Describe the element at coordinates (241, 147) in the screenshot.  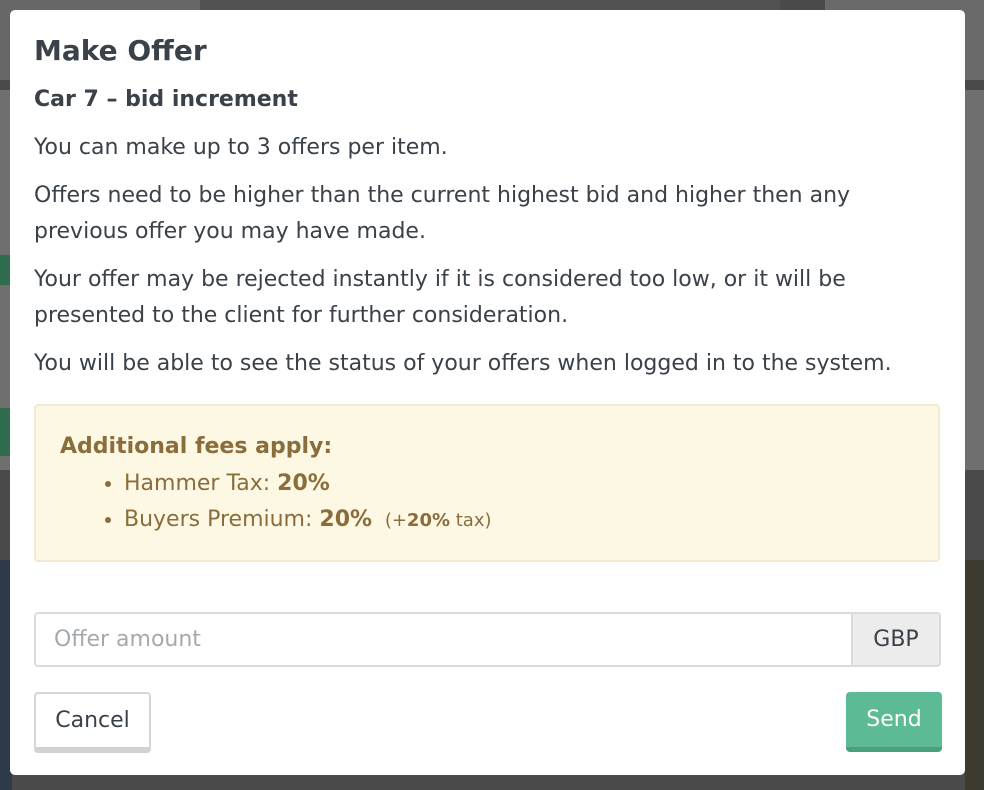
I see `info-paragraph: You can make up to 3 offers per item.` at that location.